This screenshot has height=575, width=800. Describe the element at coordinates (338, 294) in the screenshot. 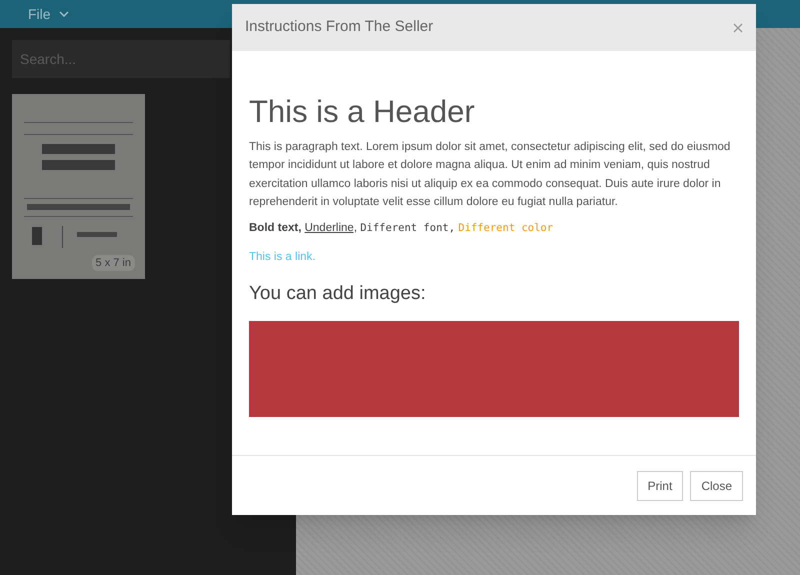

I see `subheading: You can add images:` at that location.